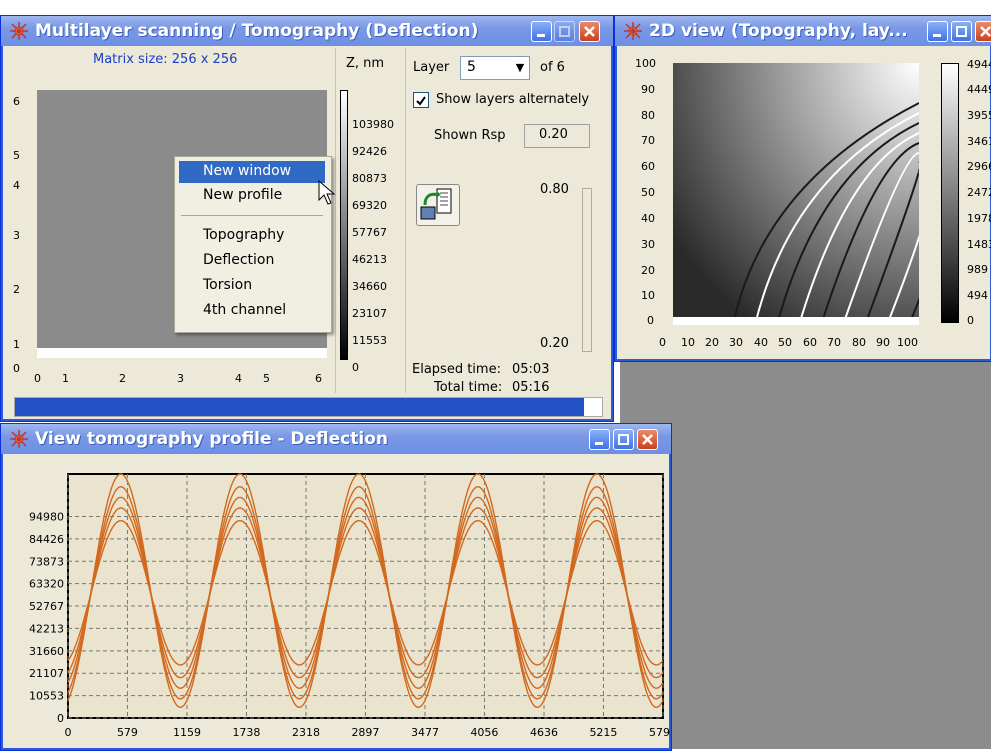 This screenshot has height=751, width=991. I want to click on y-tick: 100, so click(645, 63).